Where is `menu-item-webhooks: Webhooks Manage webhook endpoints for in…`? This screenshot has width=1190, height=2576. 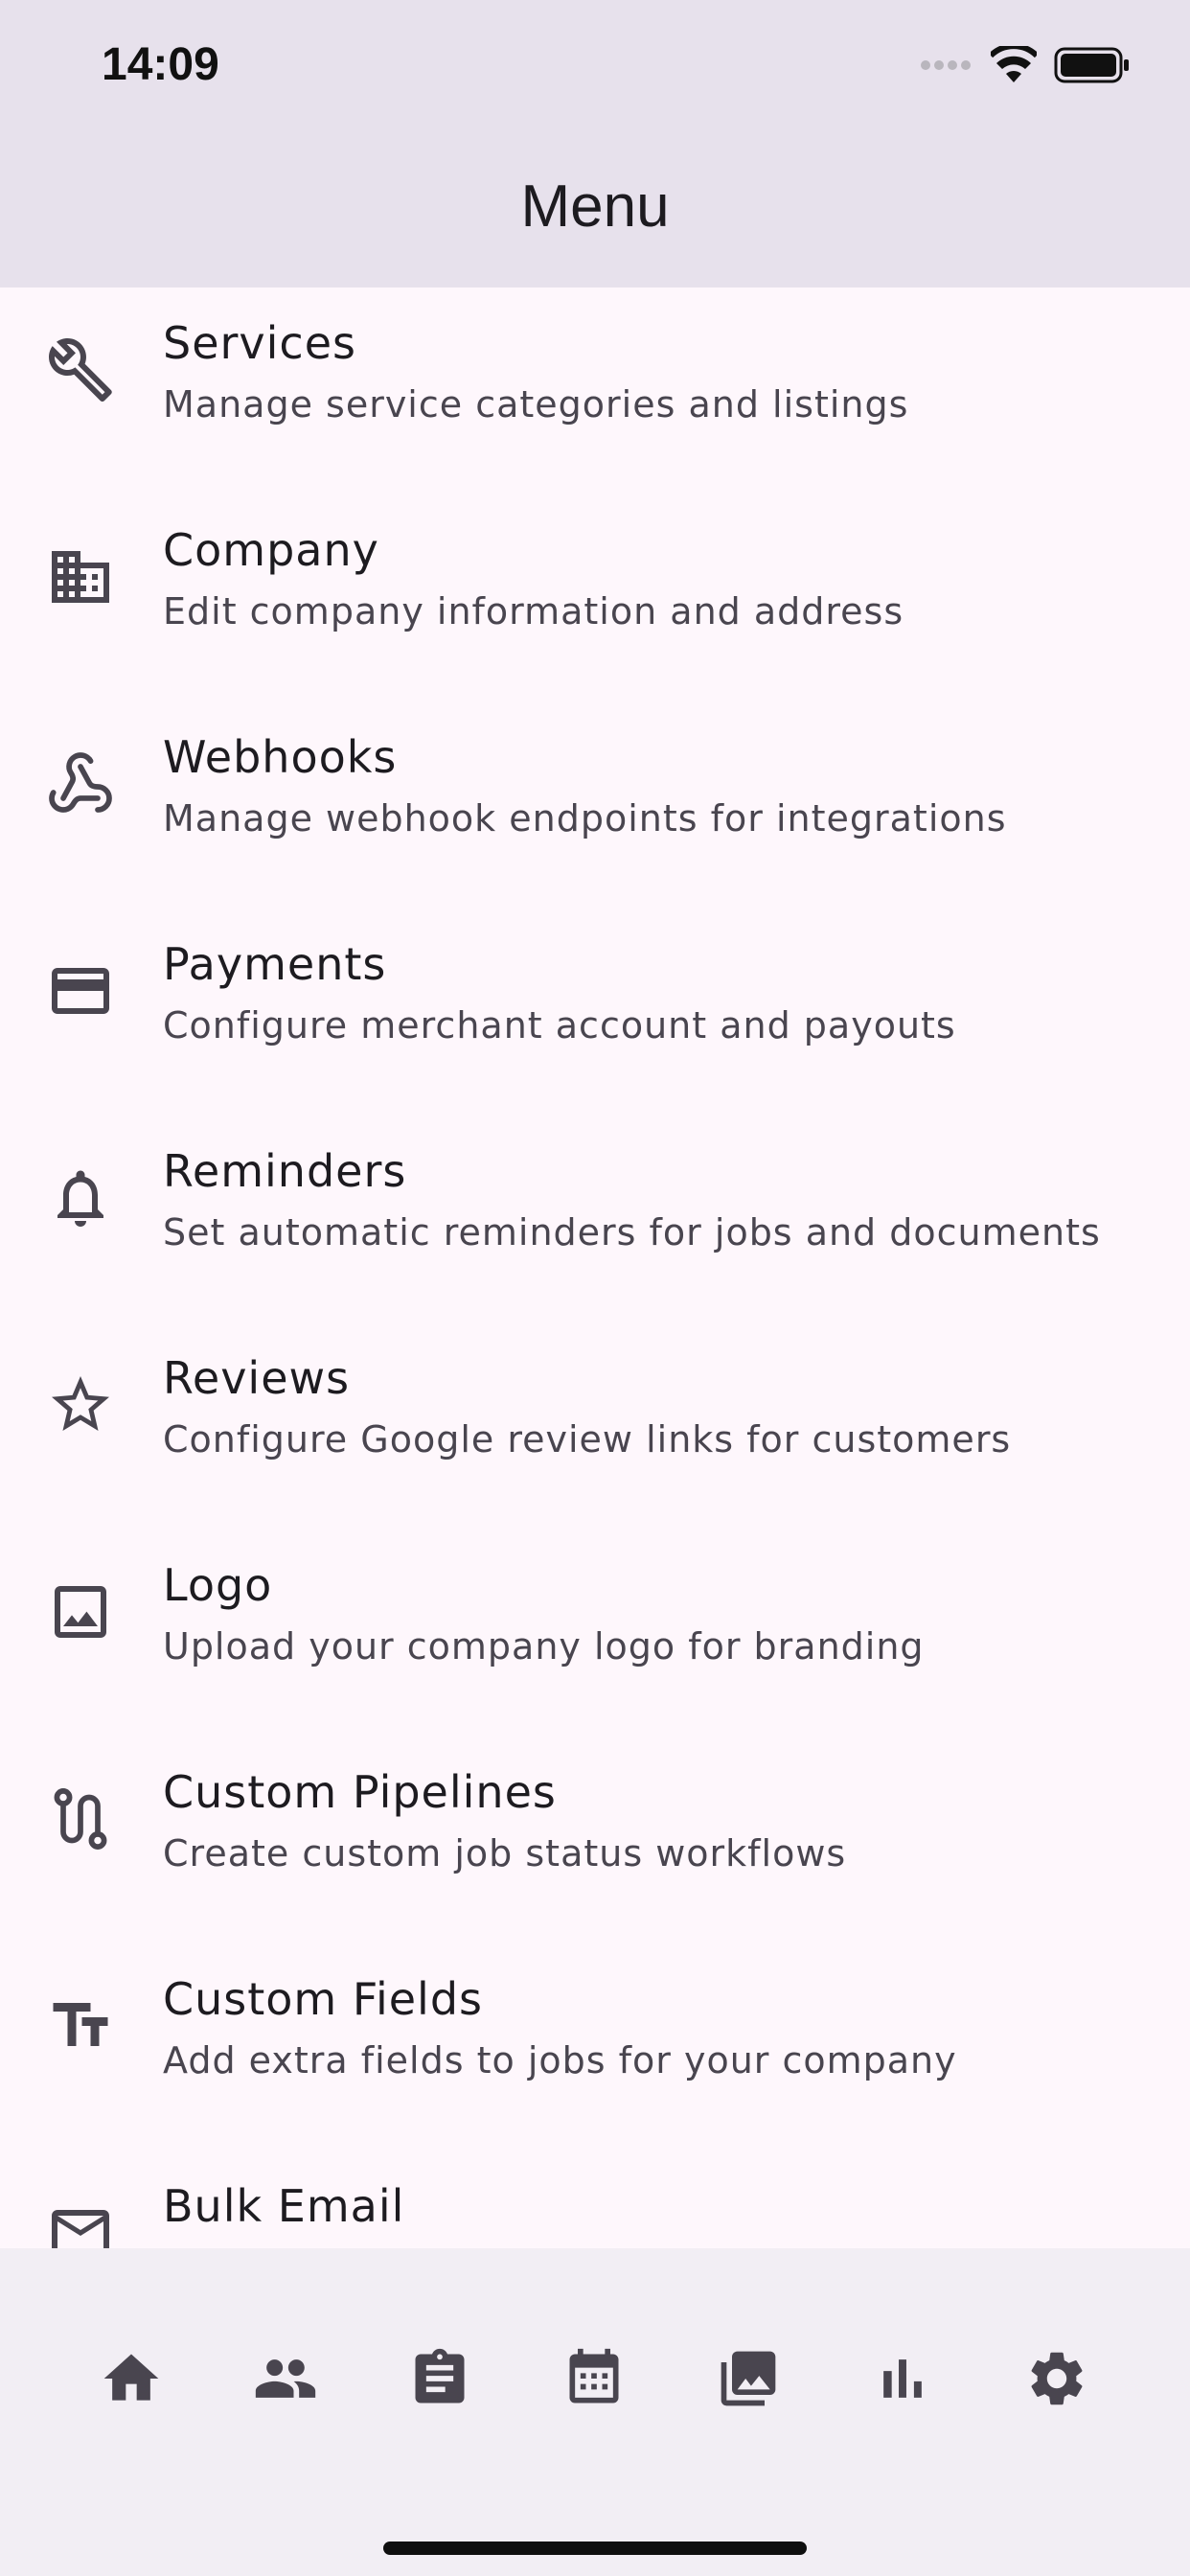
menu-item-webhooks: Webhooks Manage webhook endpoints for in… is located at coordinates (595, 805).